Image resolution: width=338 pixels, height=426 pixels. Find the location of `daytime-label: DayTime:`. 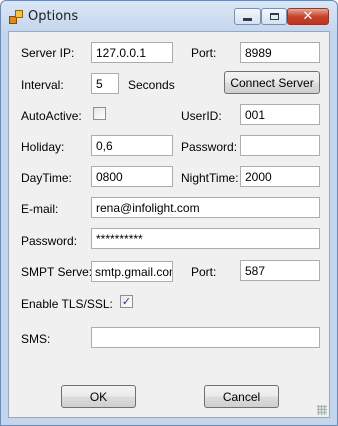

daytime-label: DayTime: is located at coordinates (46, 178).